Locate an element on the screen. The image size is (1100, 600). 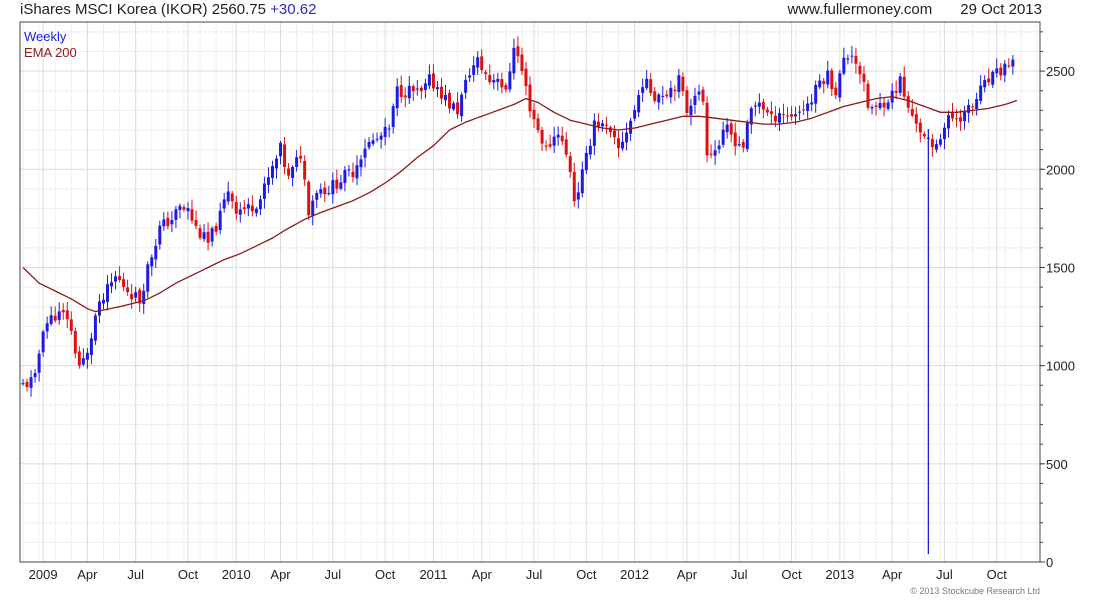
x-tick-label: 2012 is located at coordinates (634, 574).